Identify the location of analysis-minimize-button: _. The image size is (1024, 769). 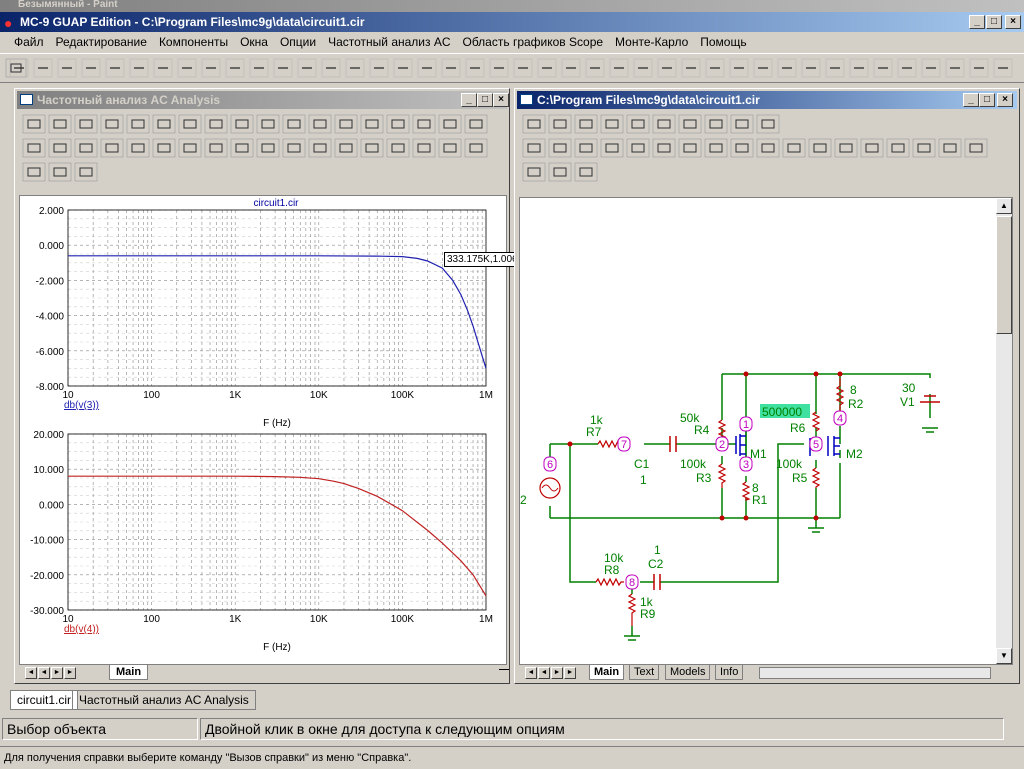
(469, 100).